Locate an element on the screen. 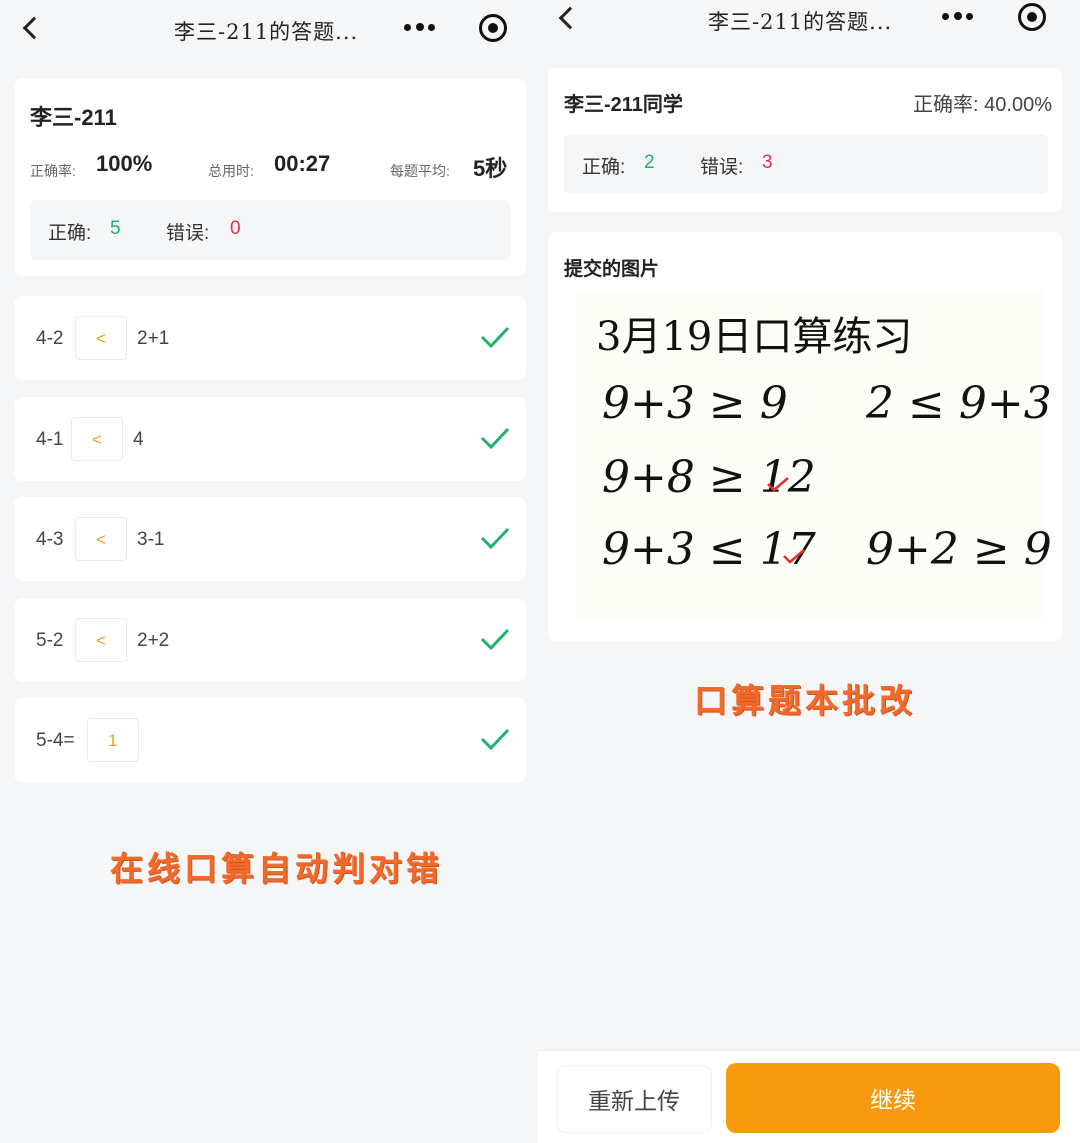 Image resolution: width=1080 pixels, height=1143 pixels. avg-time-label: 每题平均: is located at coordinates (420, 171).